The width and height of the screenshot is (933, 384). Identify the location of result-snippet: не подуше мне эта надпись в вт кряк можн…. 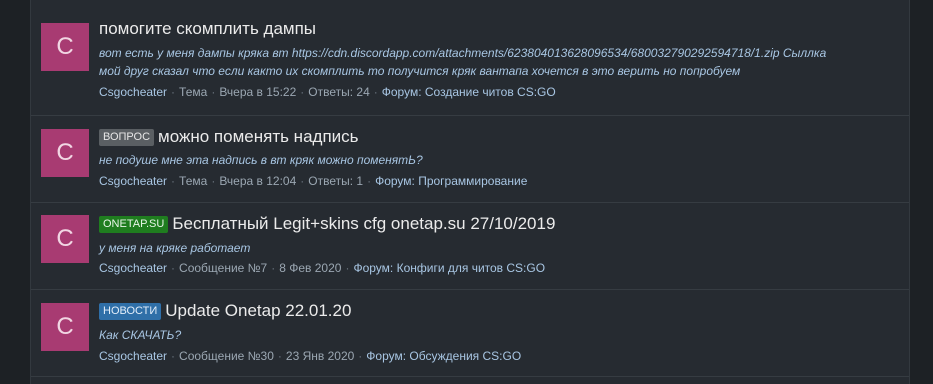
(261, 160).